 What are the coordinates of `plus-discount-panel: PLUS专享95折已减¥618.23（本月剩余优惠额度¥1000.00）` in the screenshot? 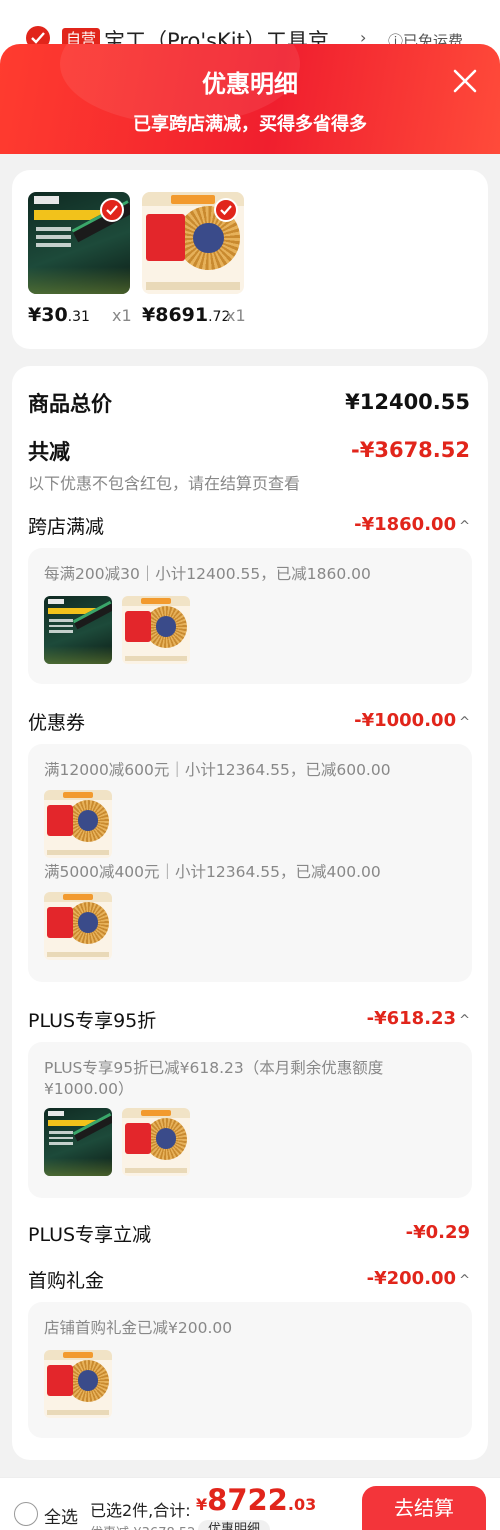 It's located at (250, 1120).